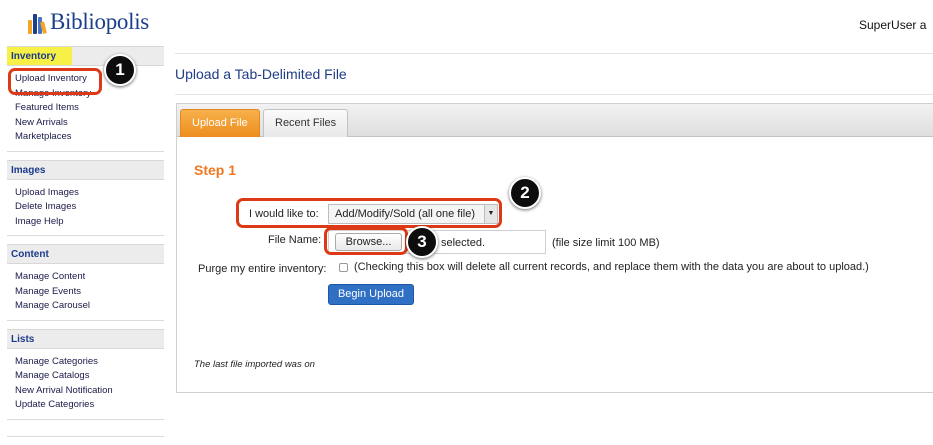 This screenshot has width=933, height=445. What do you see at coordinates (85, 254) in the screenshot?
I see `sidebar-section-header: Content` at bounding box center [85, 254].